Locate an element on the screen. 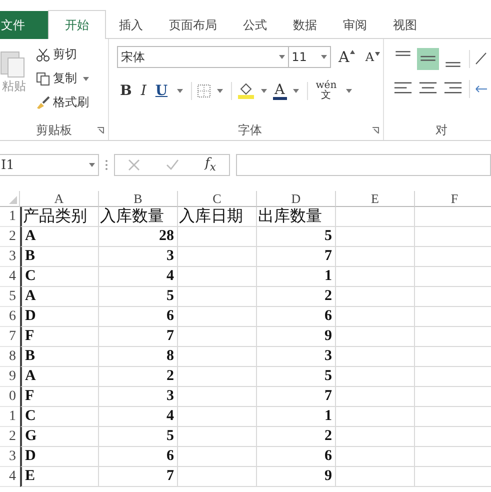 This screenshot has width=491, height=492. ribbon-tab: 审阅 is located at coordinates (355, 25).